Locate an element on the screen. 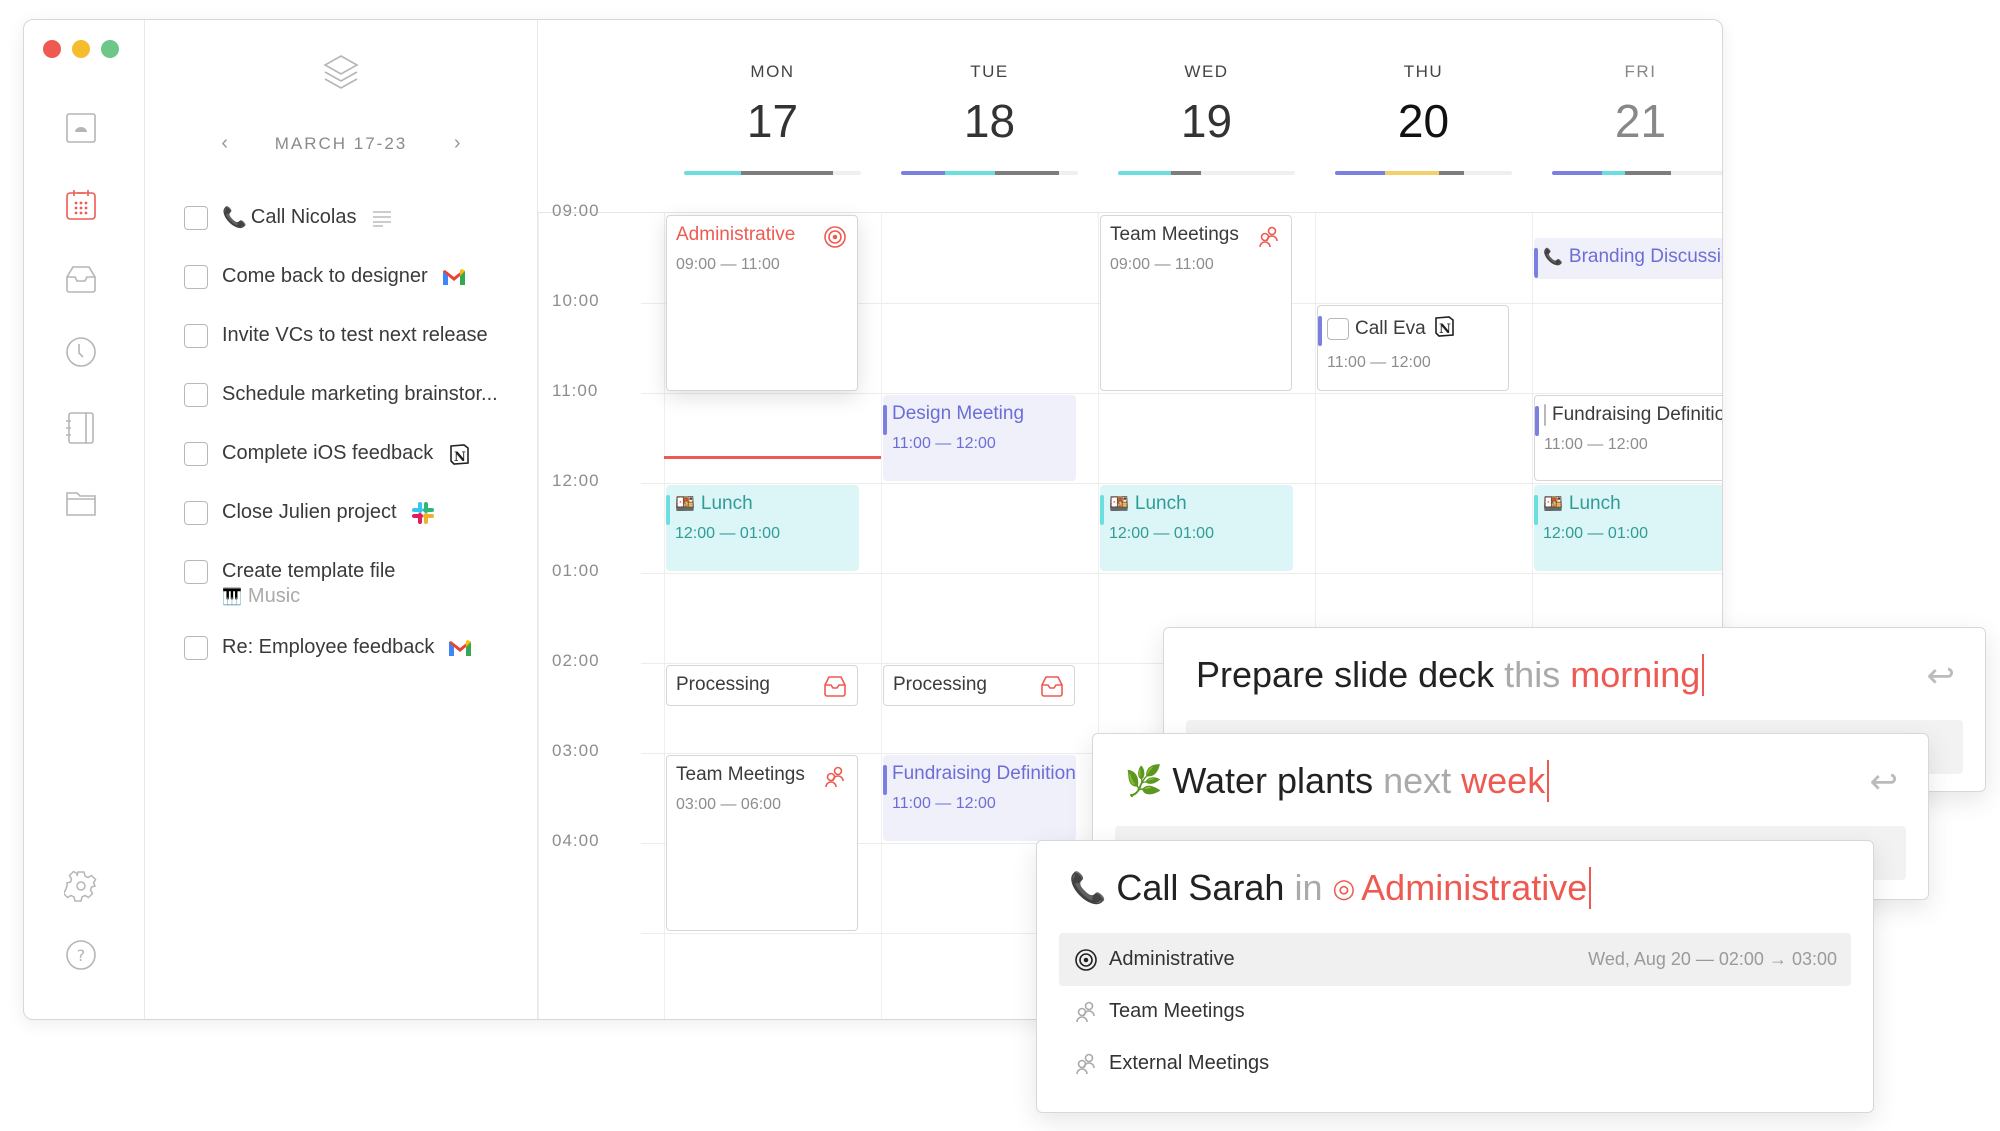 The image size is (2000, 1131). event-time: 03:00 — 06:00 is located at coordinates (728, 804).